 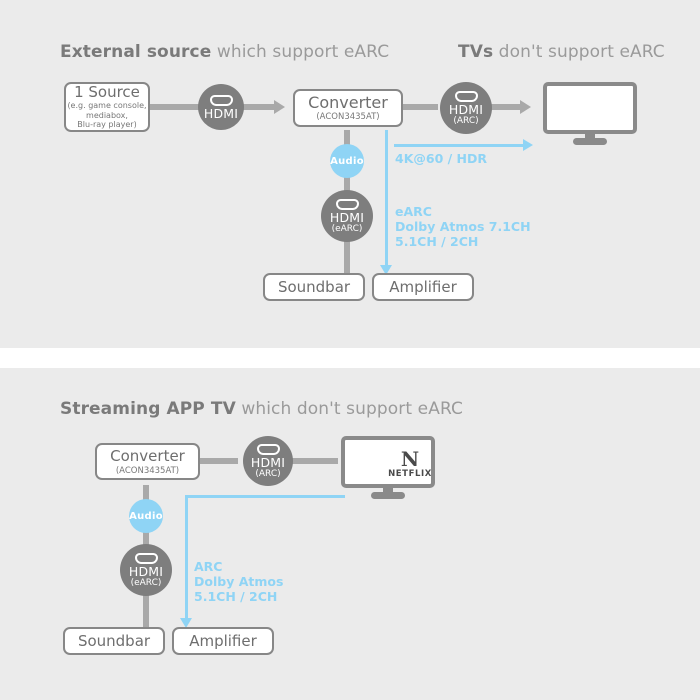 I want to click on tv-display-netflix: N NETFLIX, so click(x=388, y=469).